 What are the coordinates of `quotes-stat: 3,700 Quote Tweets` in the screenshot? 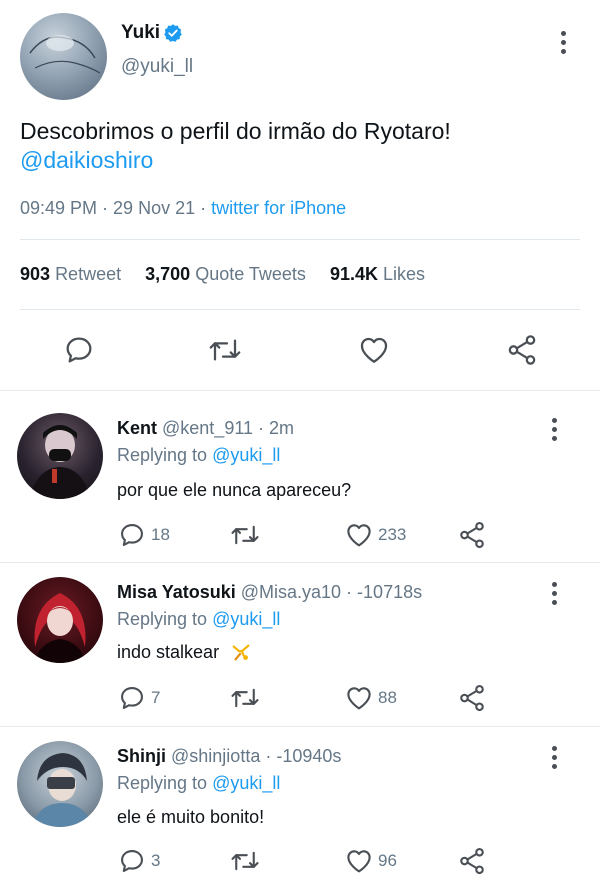 It's located at (225, 274).